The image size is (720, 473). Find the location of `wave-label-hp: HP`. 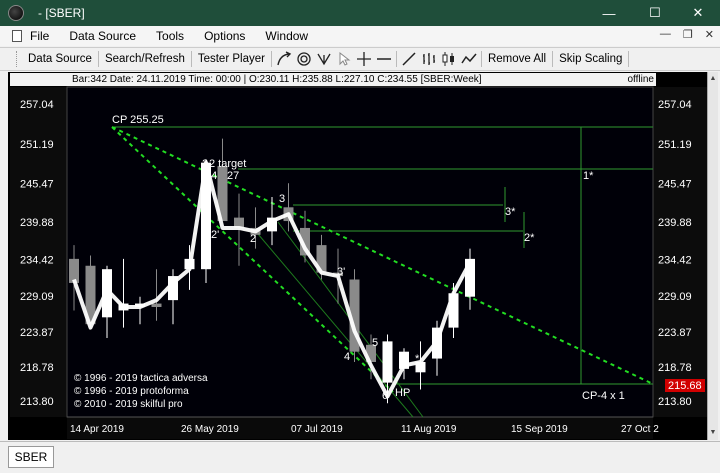

wave-label-hp: HP is located at coordinates (402, 393).